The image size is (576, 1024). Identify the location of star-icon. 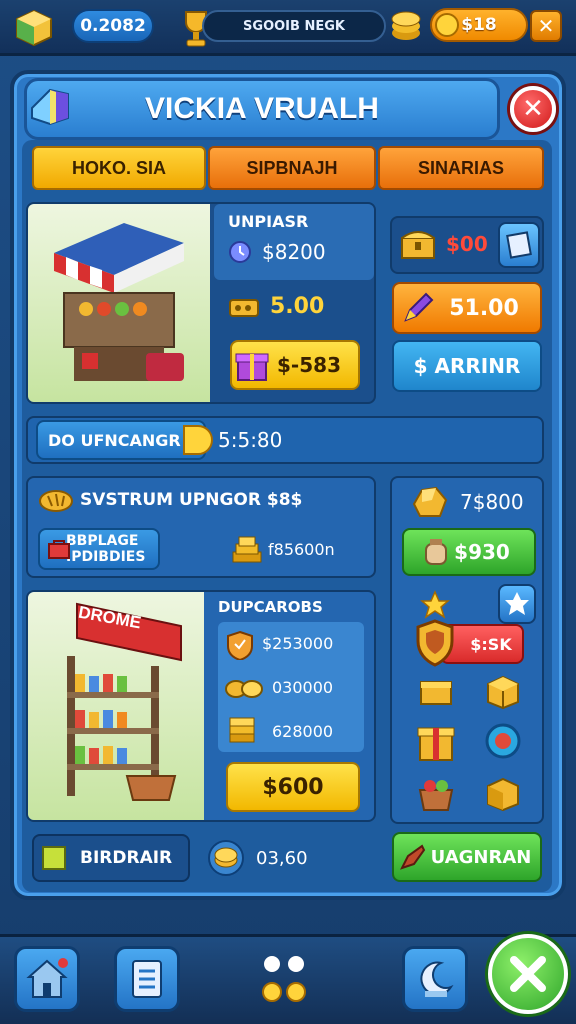
(435, 605).